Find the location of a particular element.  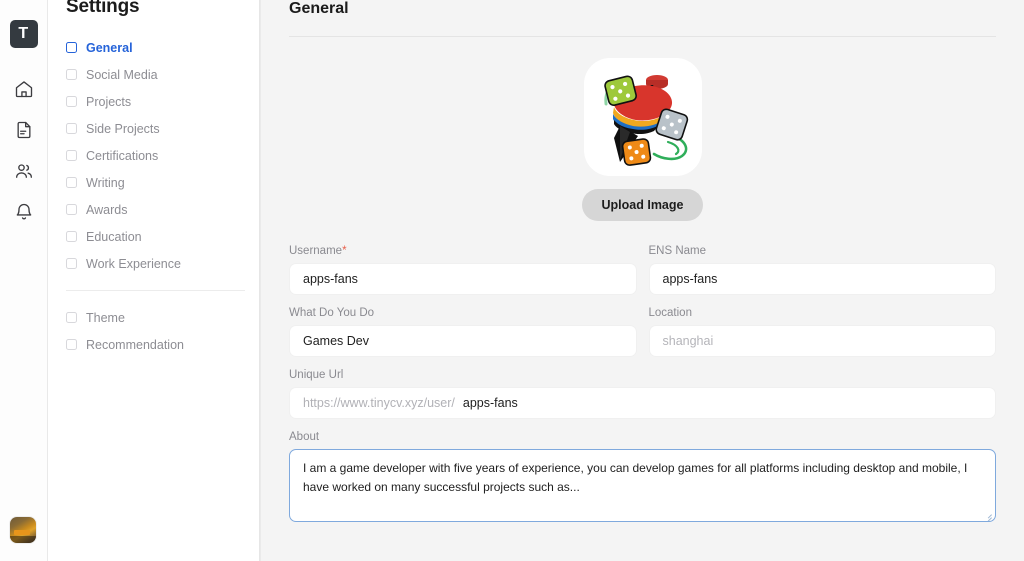

rail-icon-group is located at coordinates (24, 150).